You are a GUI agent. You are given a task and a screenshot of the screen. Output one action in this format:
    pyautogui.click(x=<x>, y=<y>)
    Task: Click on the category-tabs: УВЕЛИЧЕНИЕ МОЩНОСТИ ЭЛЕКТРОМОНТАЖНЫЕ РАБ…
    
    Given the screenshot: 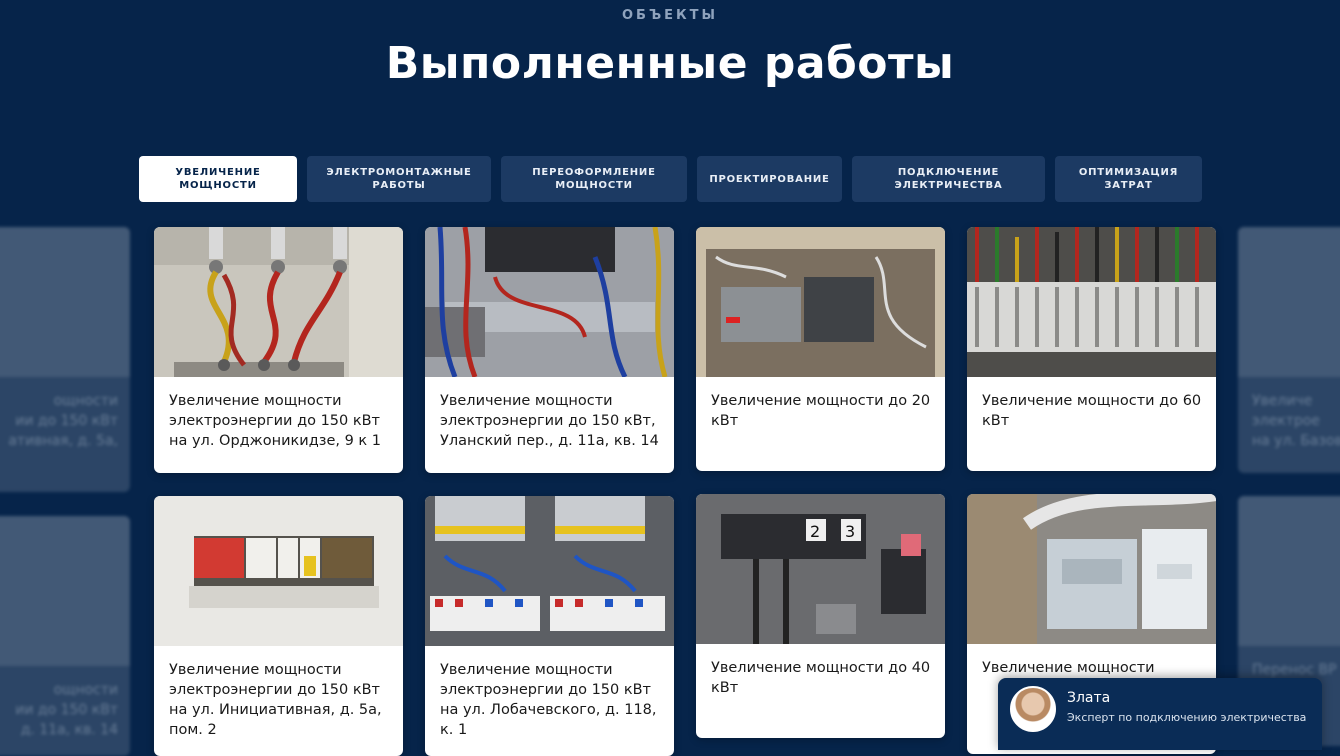 What is the action you would take?
    pyautogui.click(x=670, y=179)
    